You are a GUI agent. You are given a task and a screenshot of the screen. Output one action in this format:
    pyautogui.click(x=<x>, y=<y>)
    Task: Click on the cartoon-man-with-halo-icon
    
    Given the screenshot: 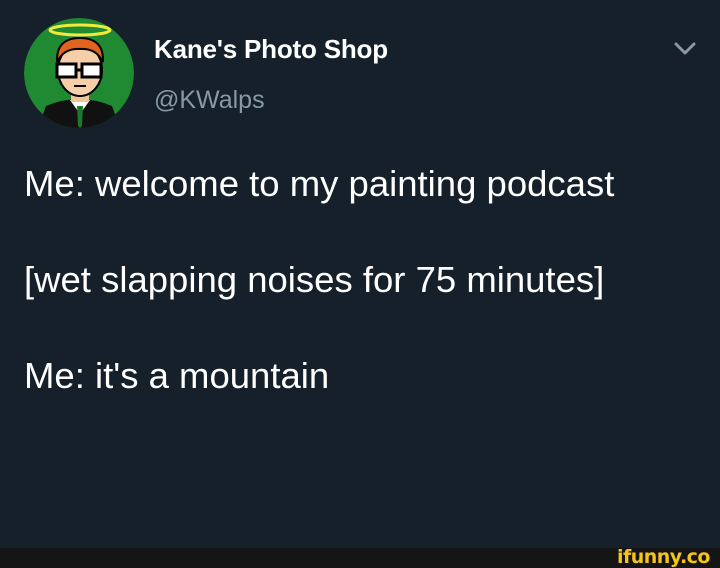 What is the action you would take?
    pyautogui.click(x=79, y=73)
    